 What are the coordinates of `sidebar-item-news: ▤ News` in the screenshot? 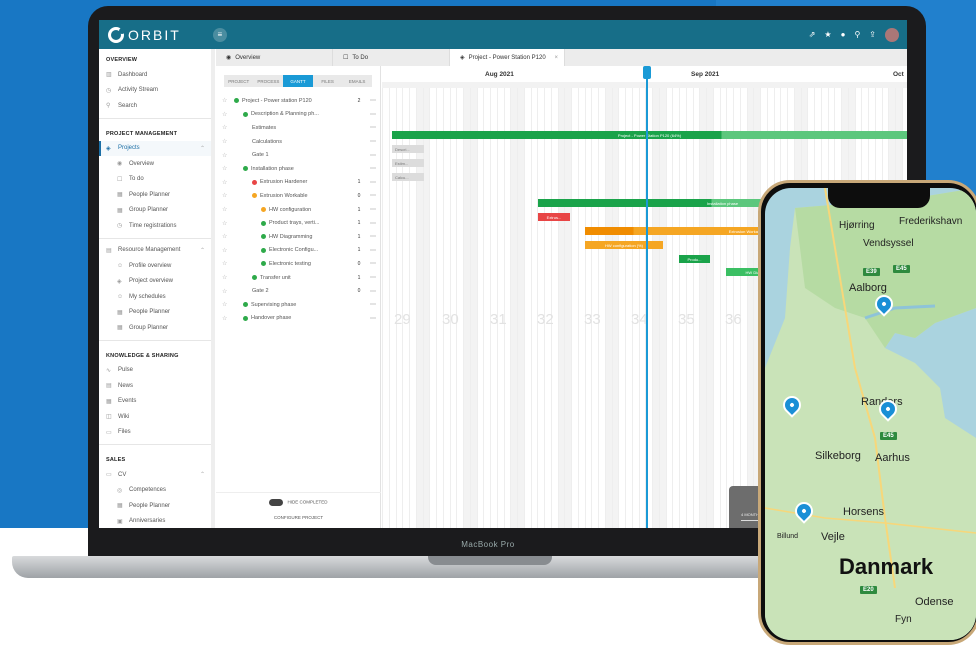 It's located at (155, 386).